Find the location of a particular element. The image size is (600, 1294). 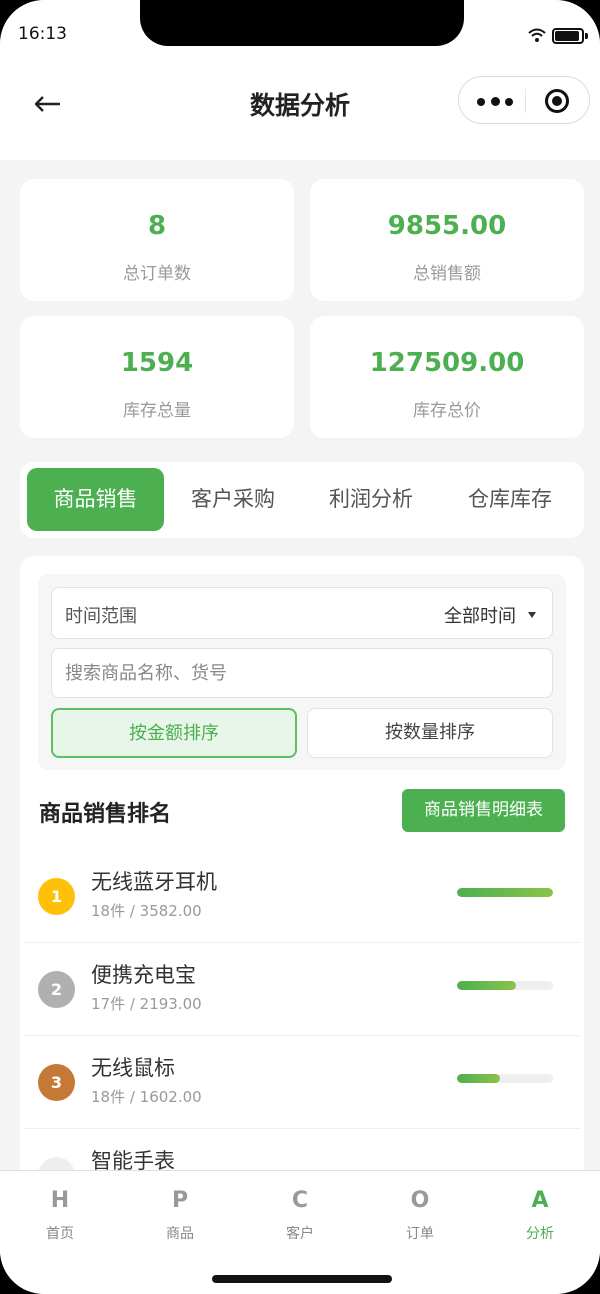

ranking-title: 商品销售排名 is located at coordinates (105, 814).